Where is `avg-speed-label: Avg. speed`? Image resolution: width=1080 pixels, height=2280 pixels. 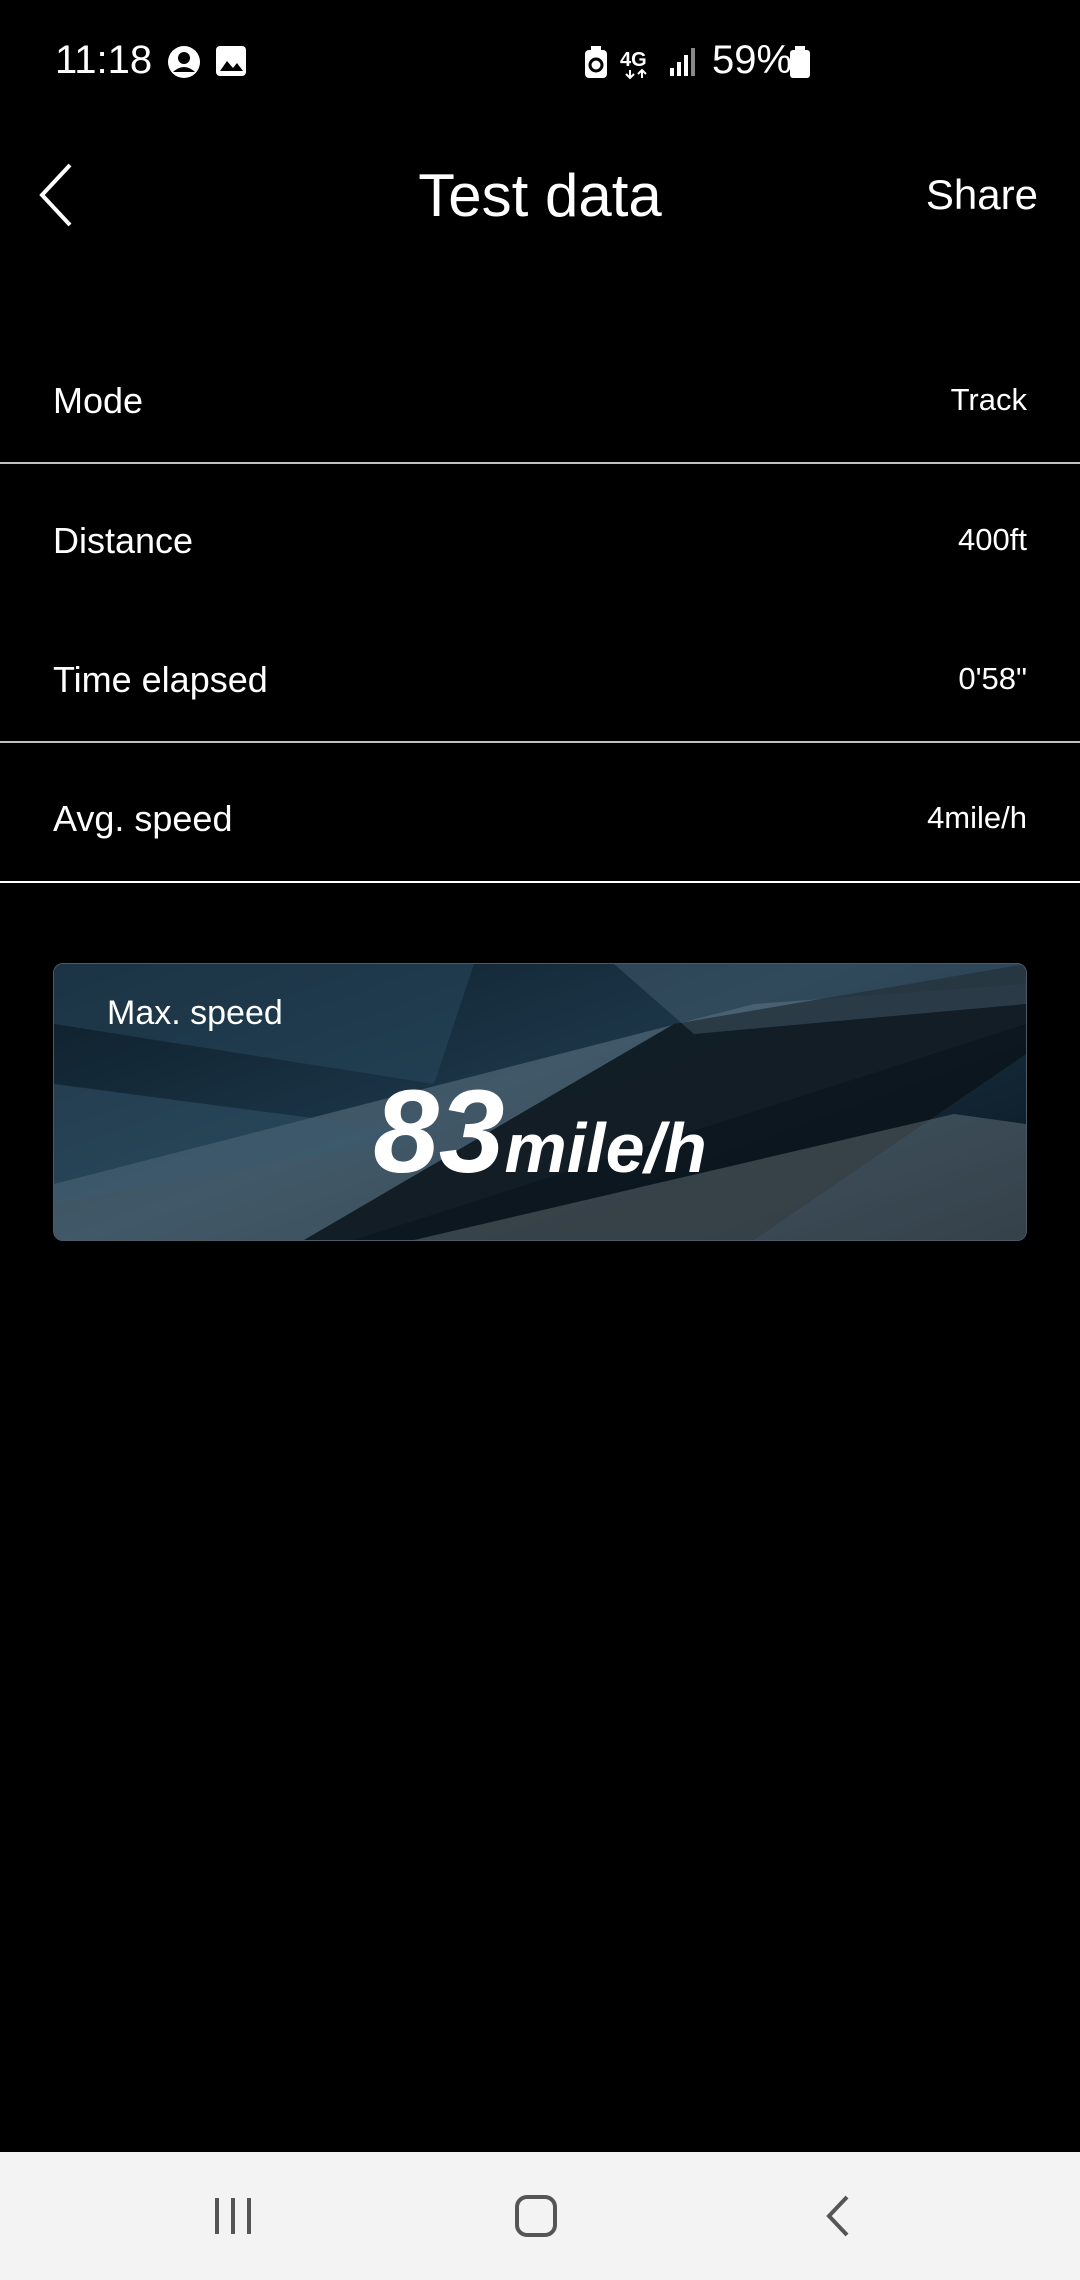
avg-speed-label: Avg. speed is located at coordinates (143, 818).